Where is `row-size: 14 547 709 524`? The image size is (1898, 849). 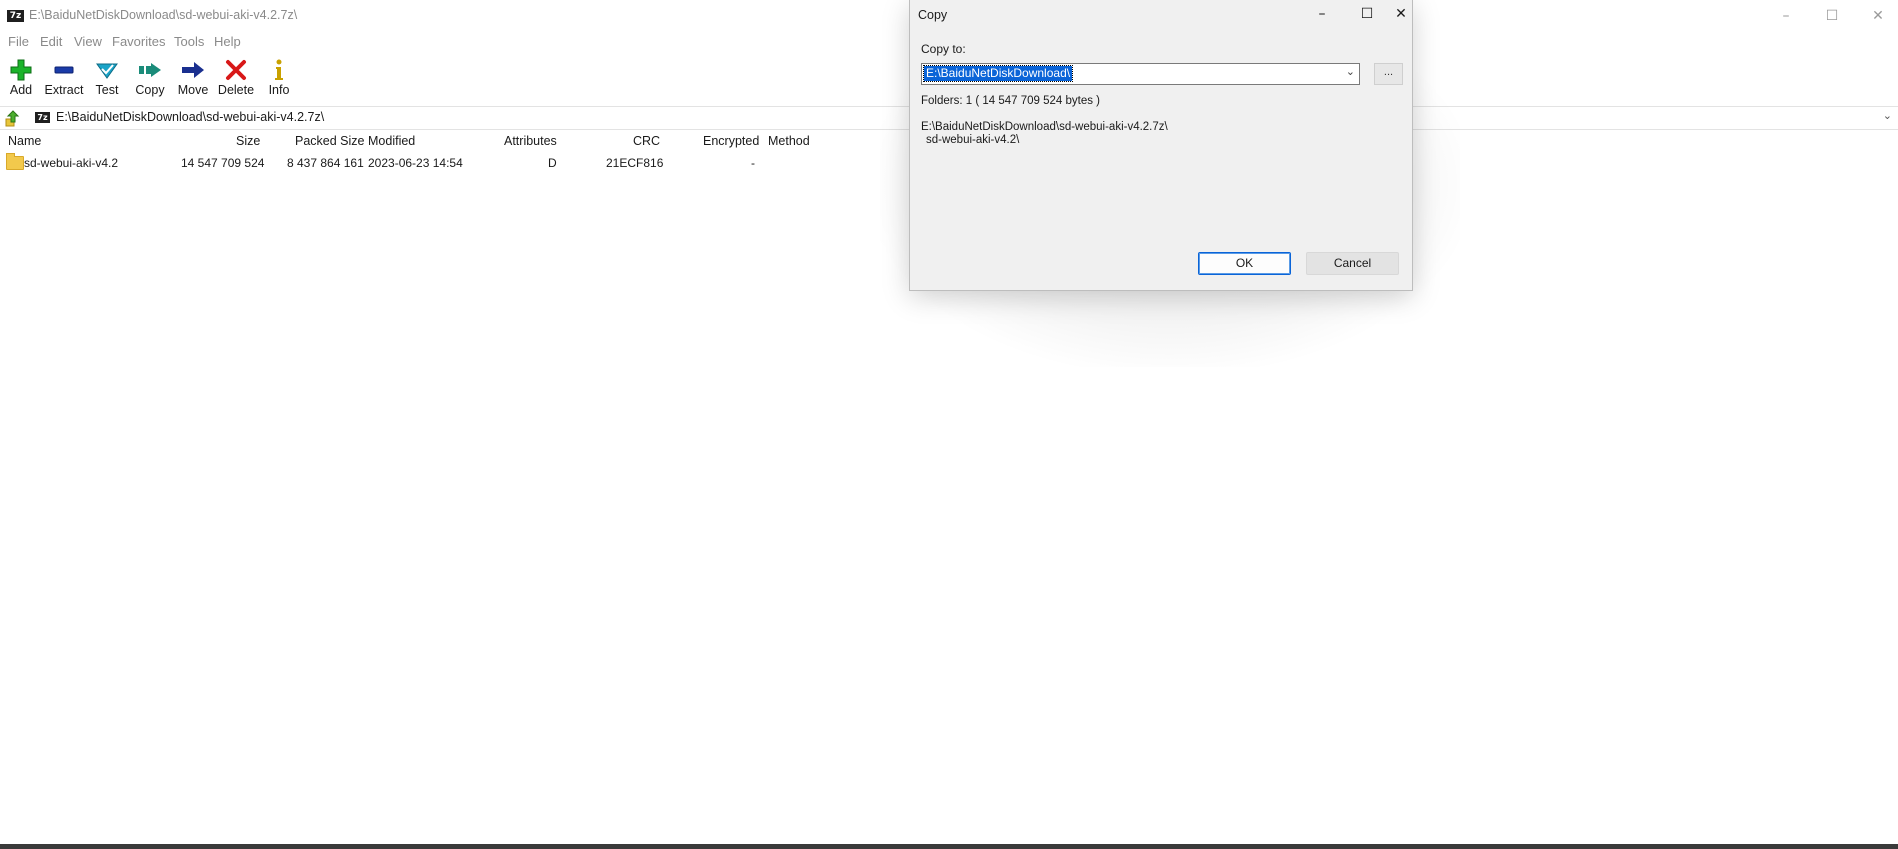 row-size: 14 547 709 524 is located at coordinates (223, 163).